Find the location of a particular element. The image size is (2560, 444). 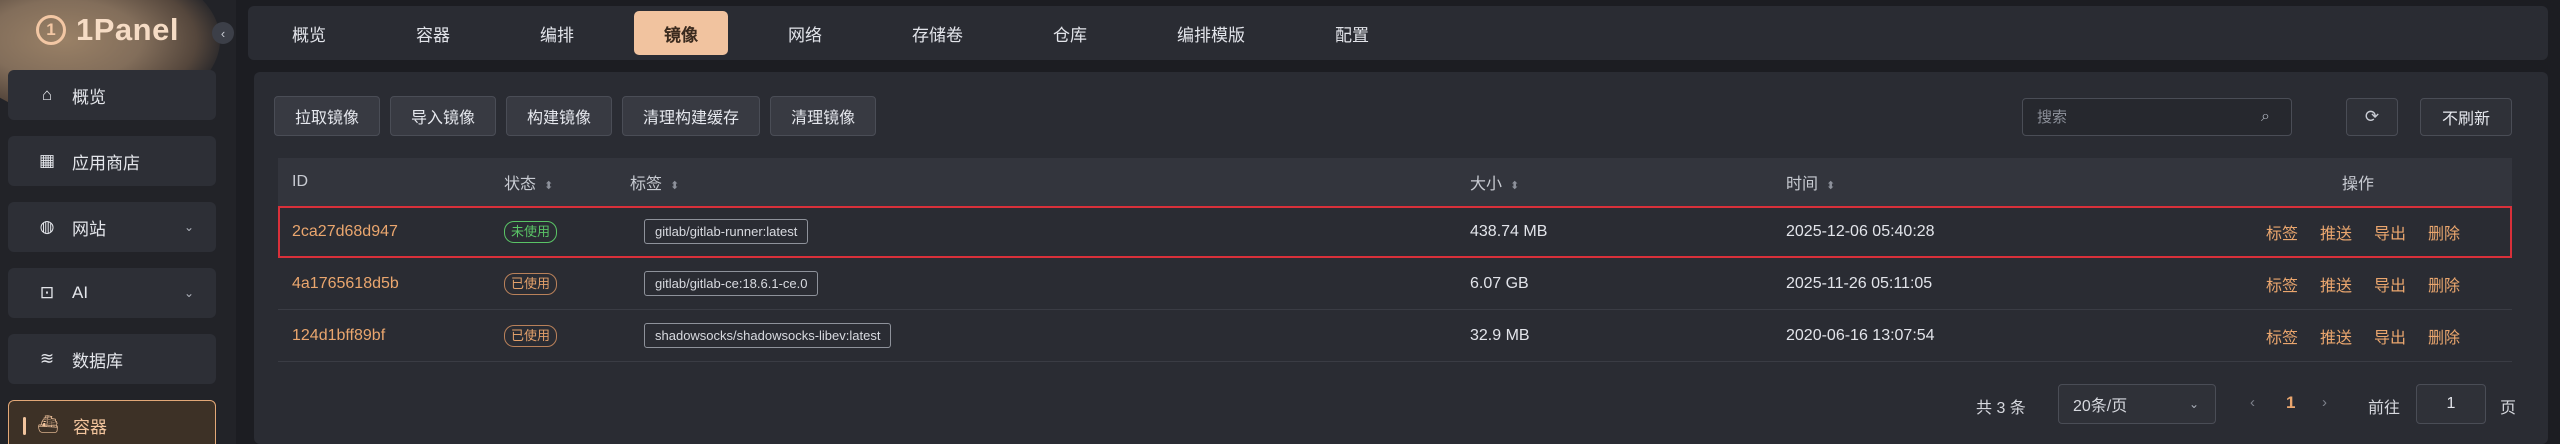

apps-icon: ▦ is located at coordinates (47, 160).